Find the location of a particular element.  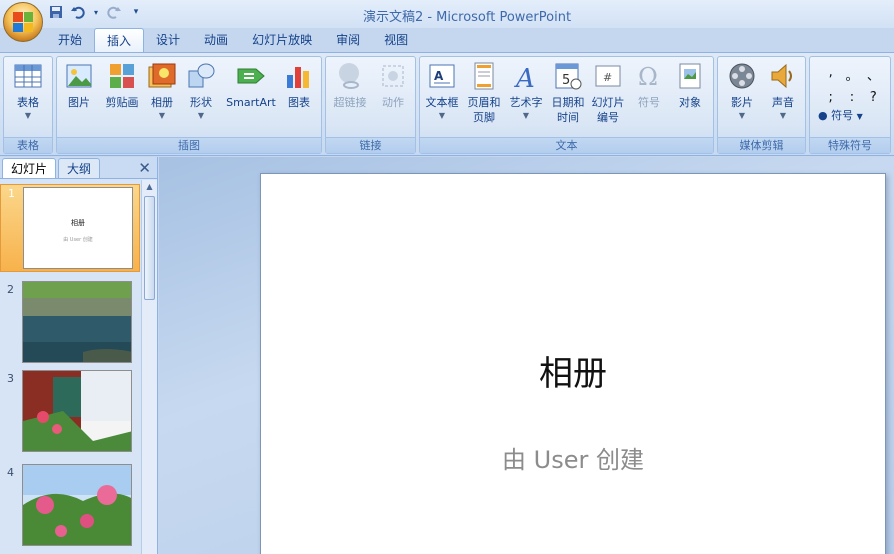

group-links-label: 链接 is located at coordinates (370, 145).